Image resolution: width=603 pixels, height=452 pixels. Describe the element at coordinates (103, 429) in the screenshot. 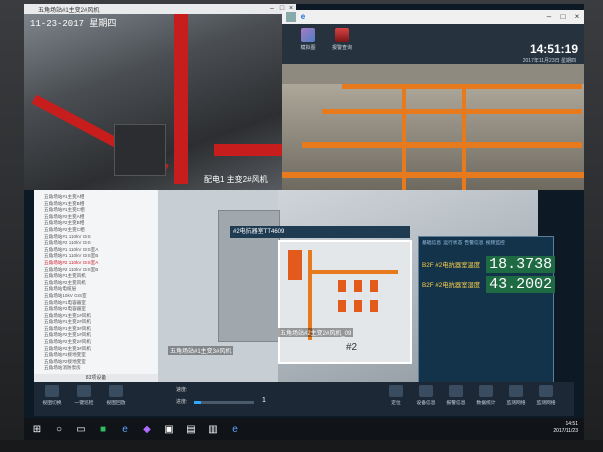

I see `app-icon: ■` at that location.